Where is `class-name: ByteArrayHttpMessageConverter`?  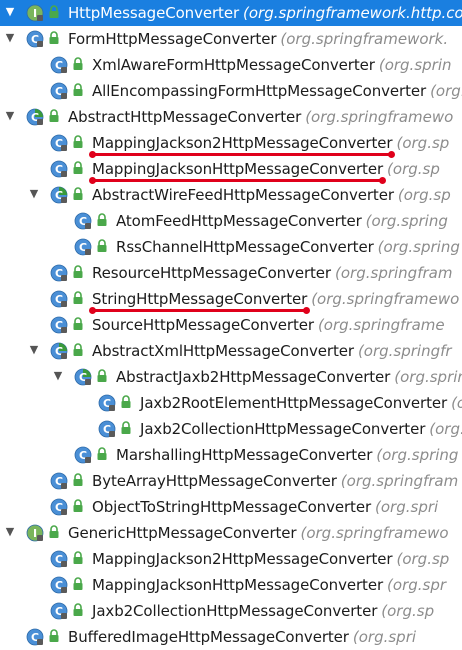
class-name: ByteArrayHttpMessageConverter is located at coordinates (214, 481).